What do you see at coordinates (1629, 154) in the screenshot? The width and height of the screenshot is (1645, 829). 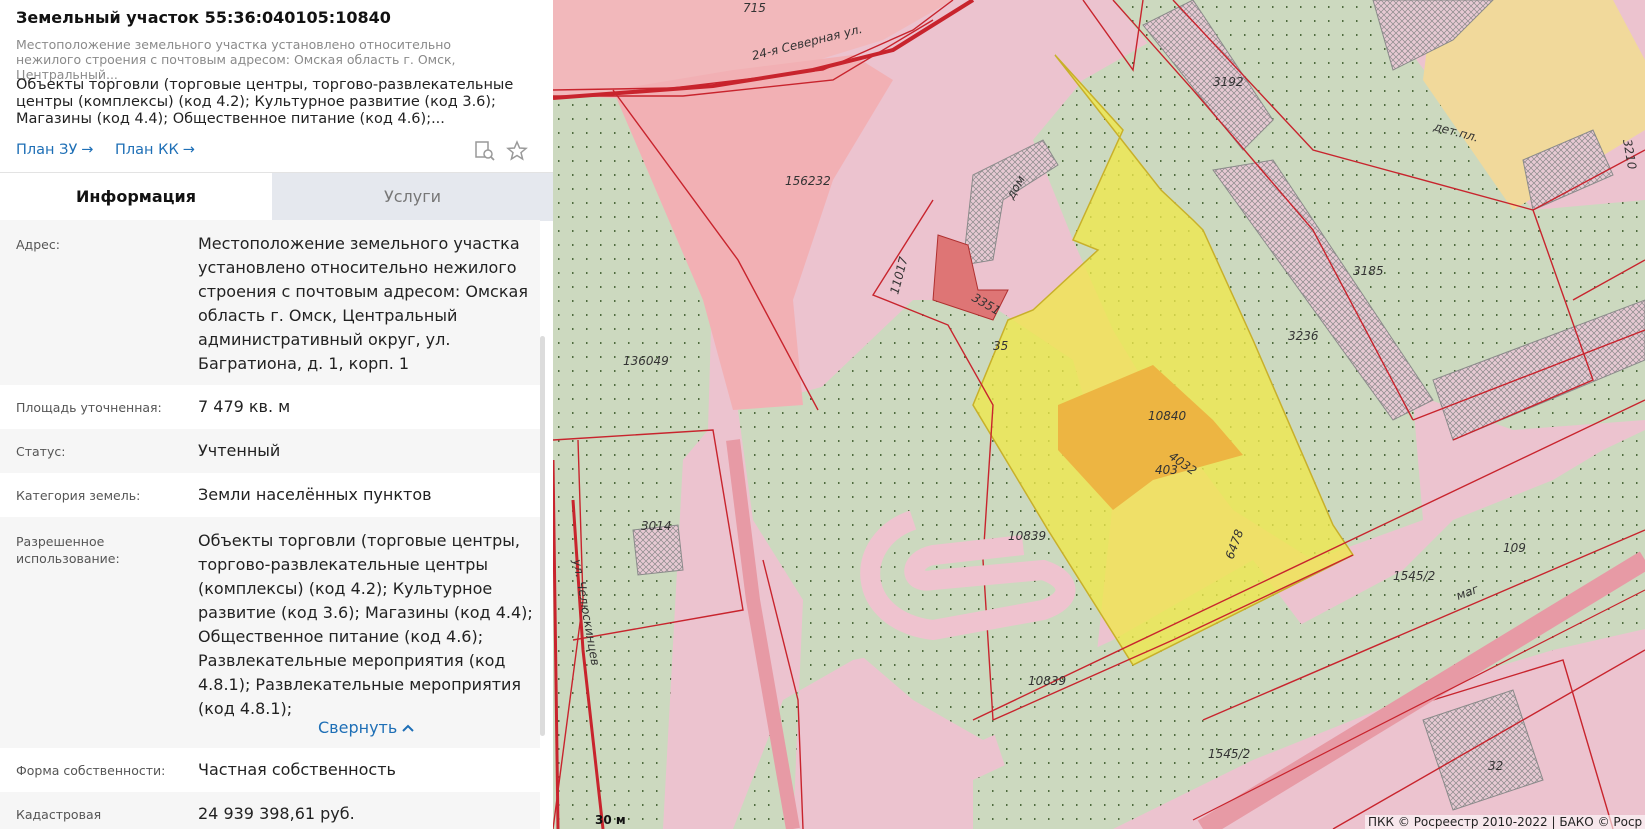 I see `label-3210: 3210` at bounding box center [1629, 154].